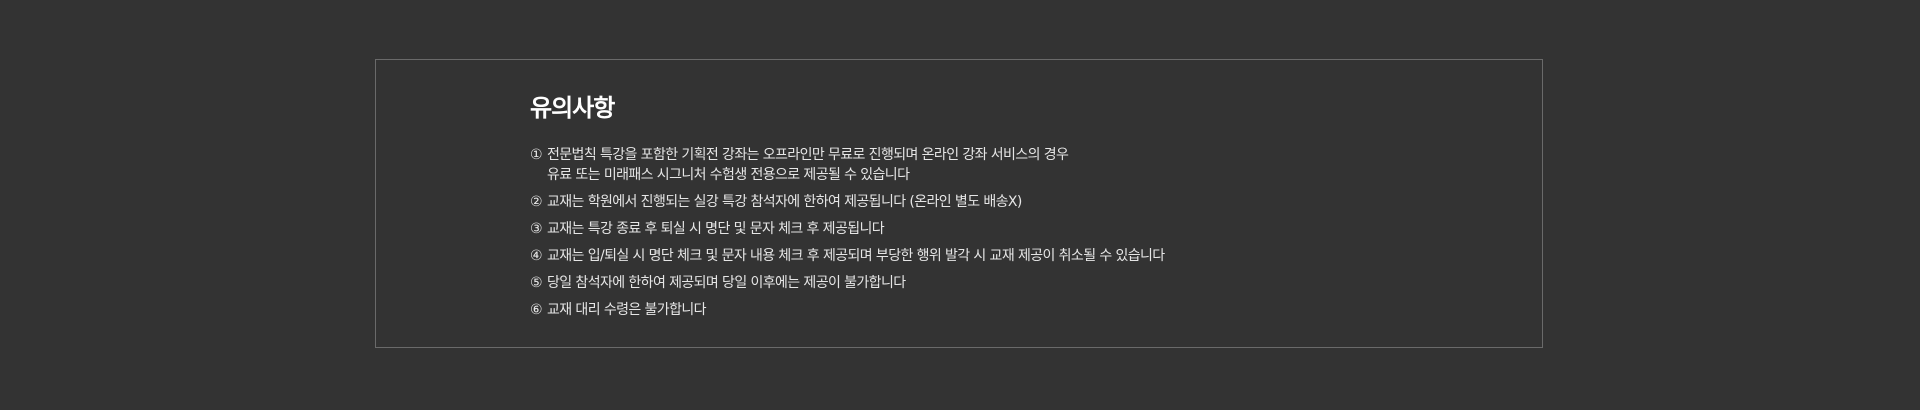 This screenshot has width=1920, height=410. I want to click on notice-item-line: 교재 대리 수령은 불가합니다, so click(627, 310).